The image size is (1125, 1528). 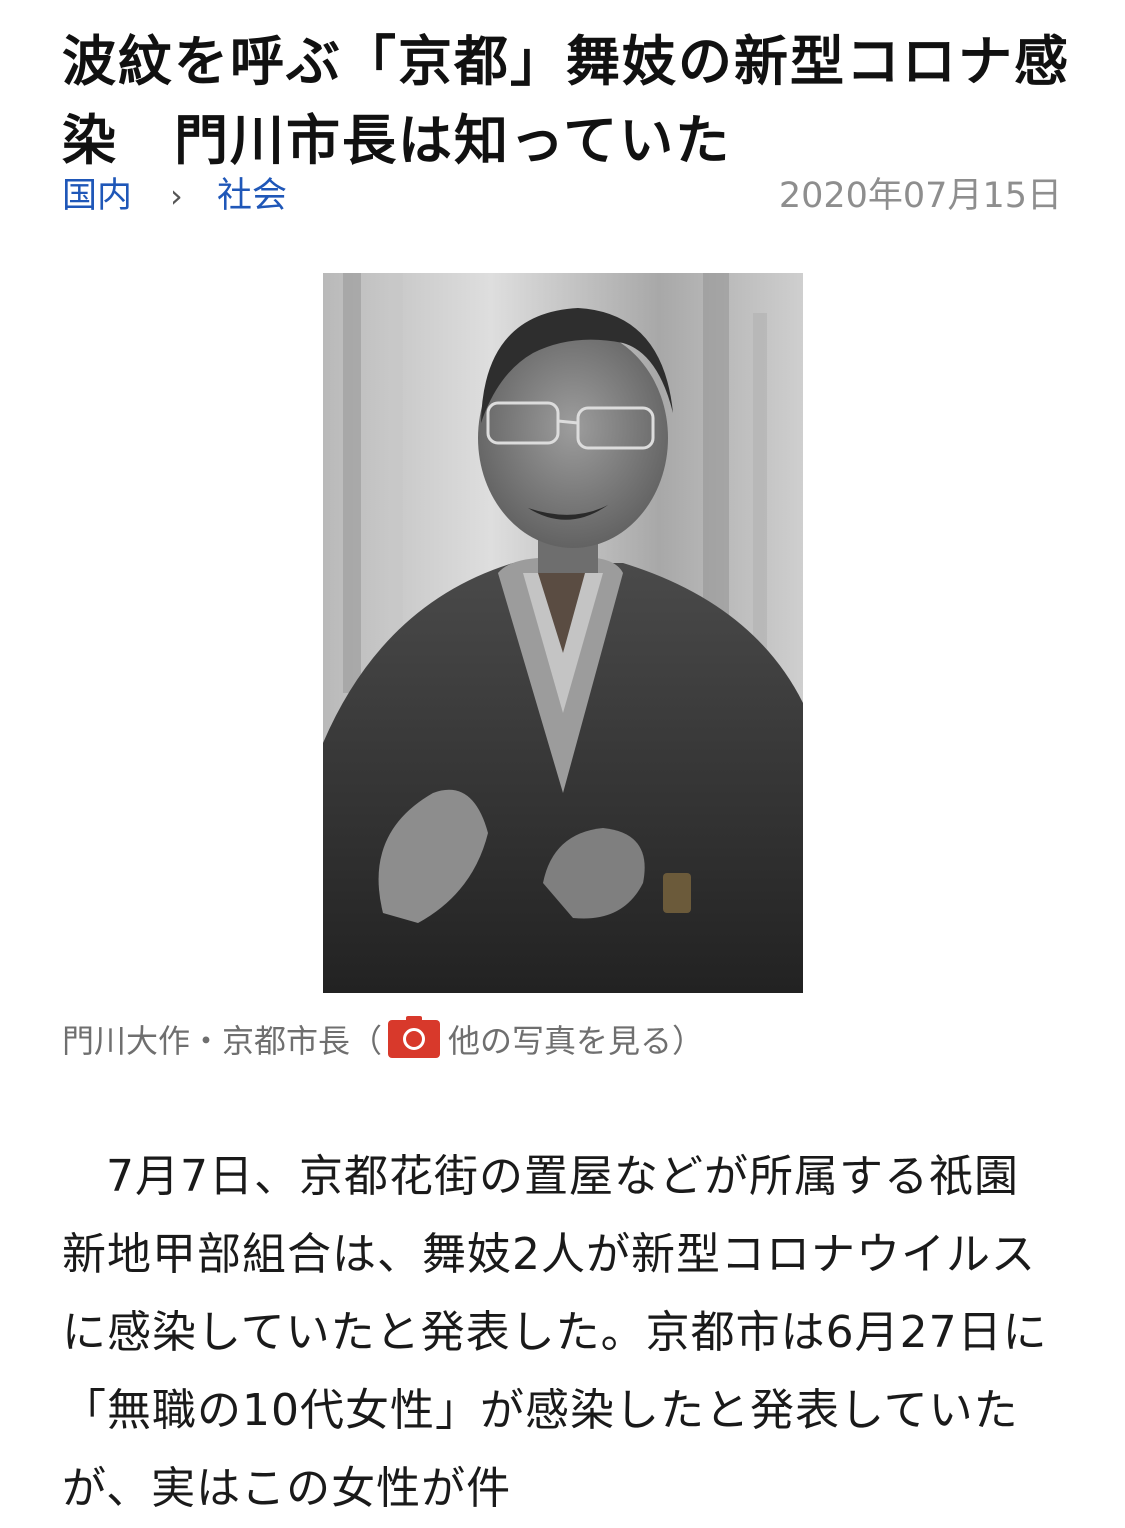 What do you see at coordinates (97, 196) in the screenshot?
I see `breadcrumb-domestic-link: 国内` at bounding box center [97, 196].